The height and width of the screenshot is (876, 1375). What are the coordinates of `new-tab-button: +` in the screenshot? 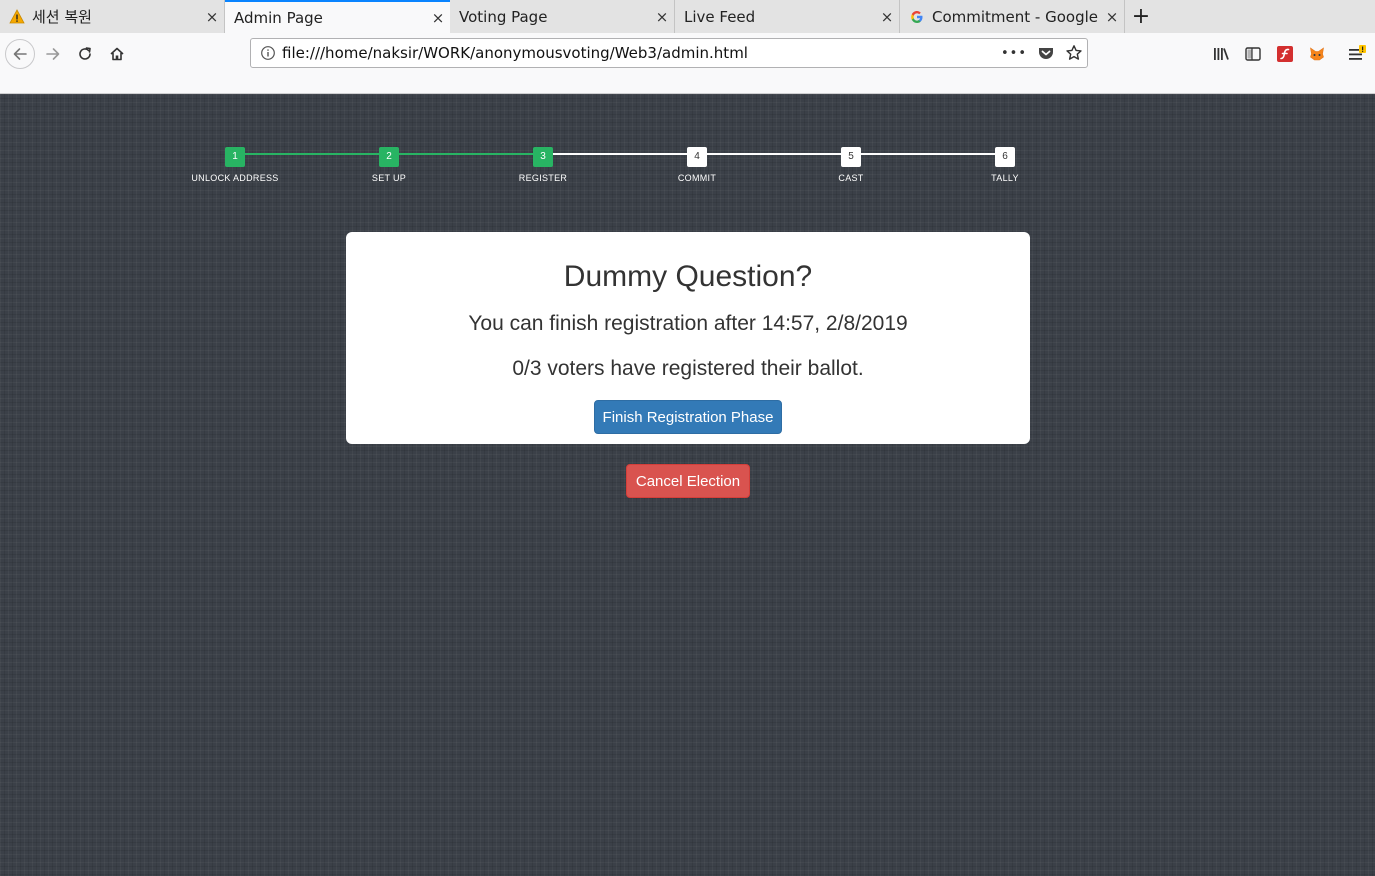 It's located at (1141, 16).